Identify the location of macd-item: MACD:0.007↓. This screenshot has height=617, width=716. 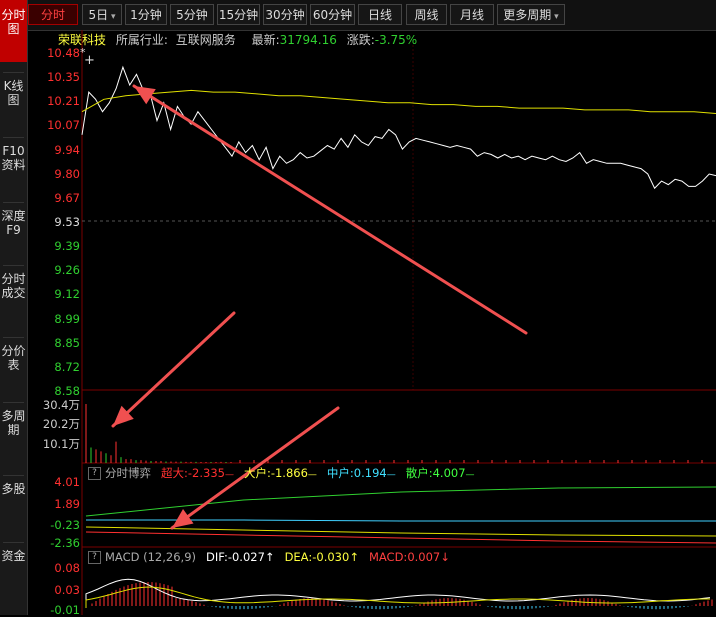
(409, 557).